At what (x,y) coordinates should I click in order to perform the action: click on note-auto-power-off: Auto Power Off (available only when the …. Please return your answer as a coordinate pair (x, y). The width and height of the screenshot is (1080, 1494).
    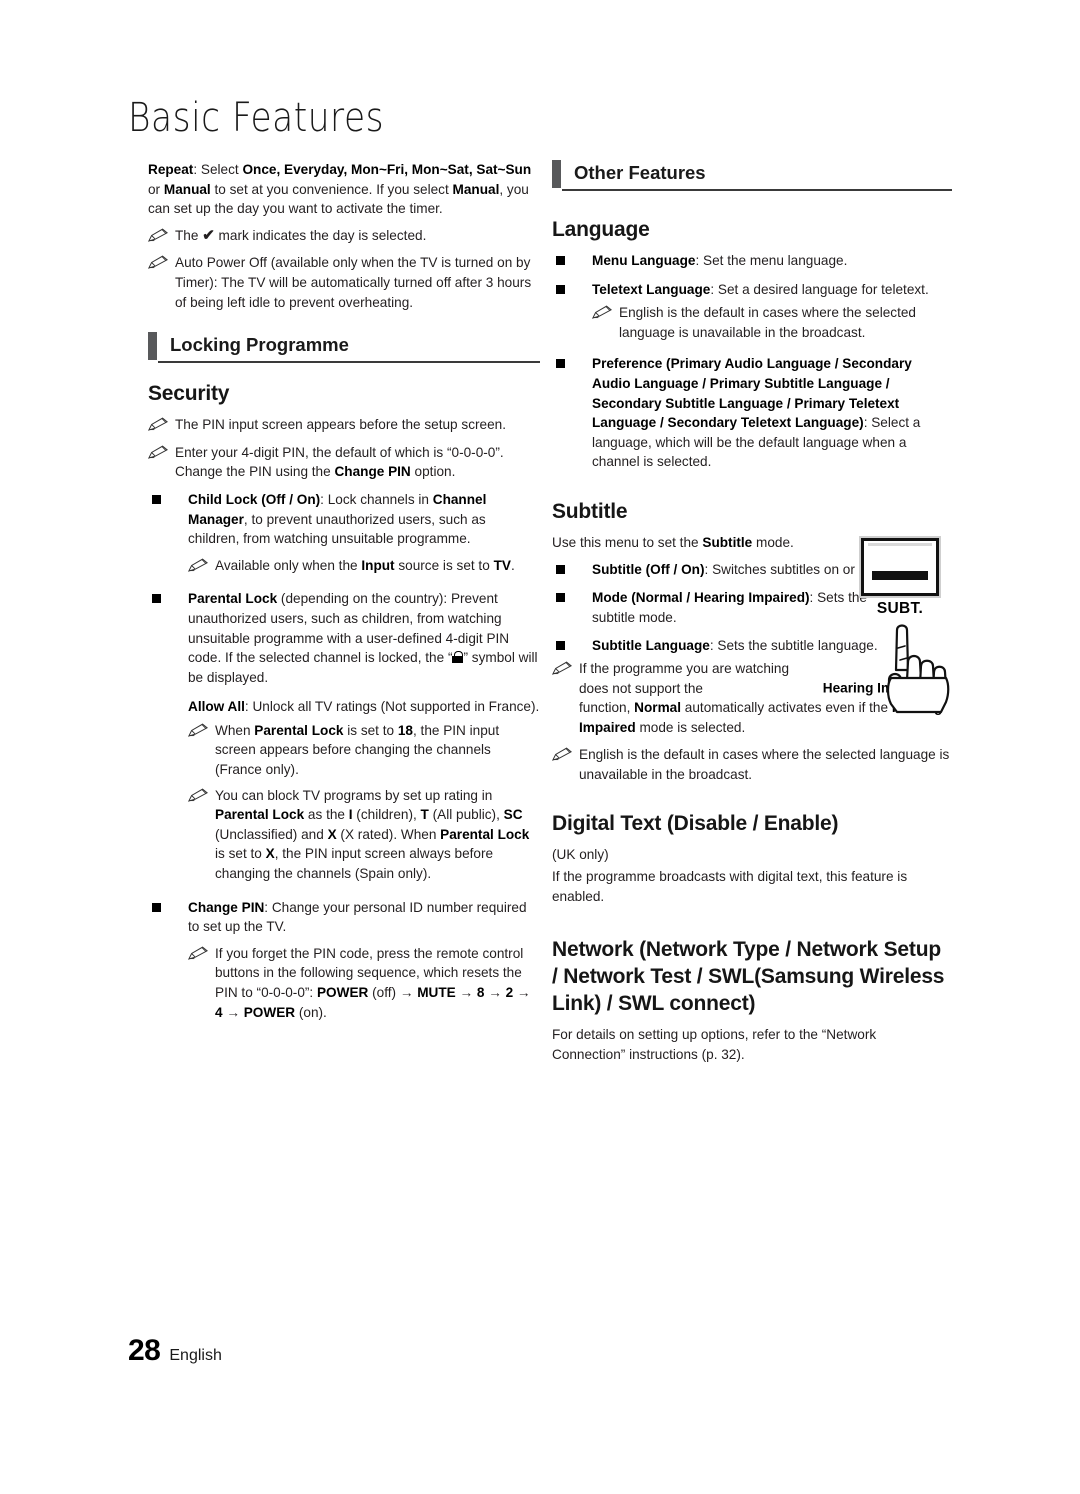
    Looking at the image, I should click on (343, 282).